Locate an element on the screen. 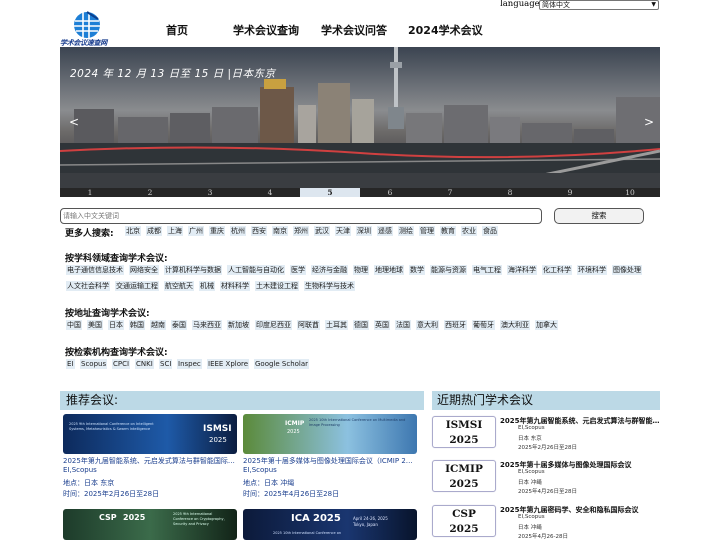  field-tag: 材料科学 is located at coordinates (235, 286).